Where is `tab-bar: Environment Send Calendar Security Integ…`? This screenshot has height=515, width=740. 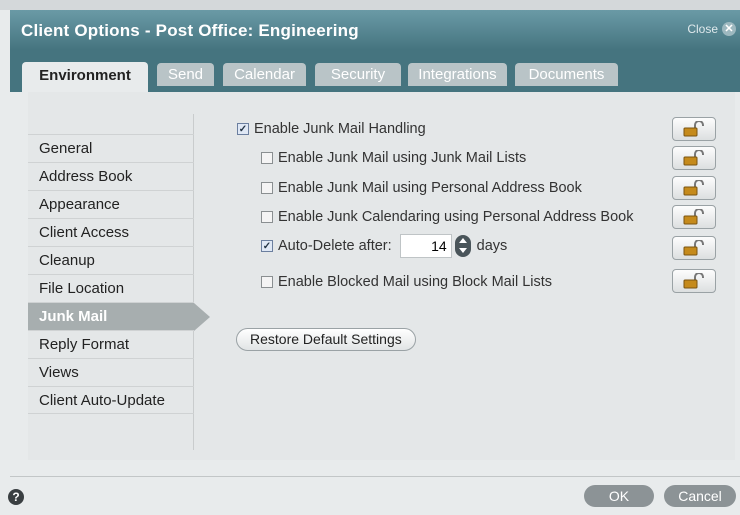 tab-bar: Environment Send Calendar Security Integ… is located at coordinates (375, 71).